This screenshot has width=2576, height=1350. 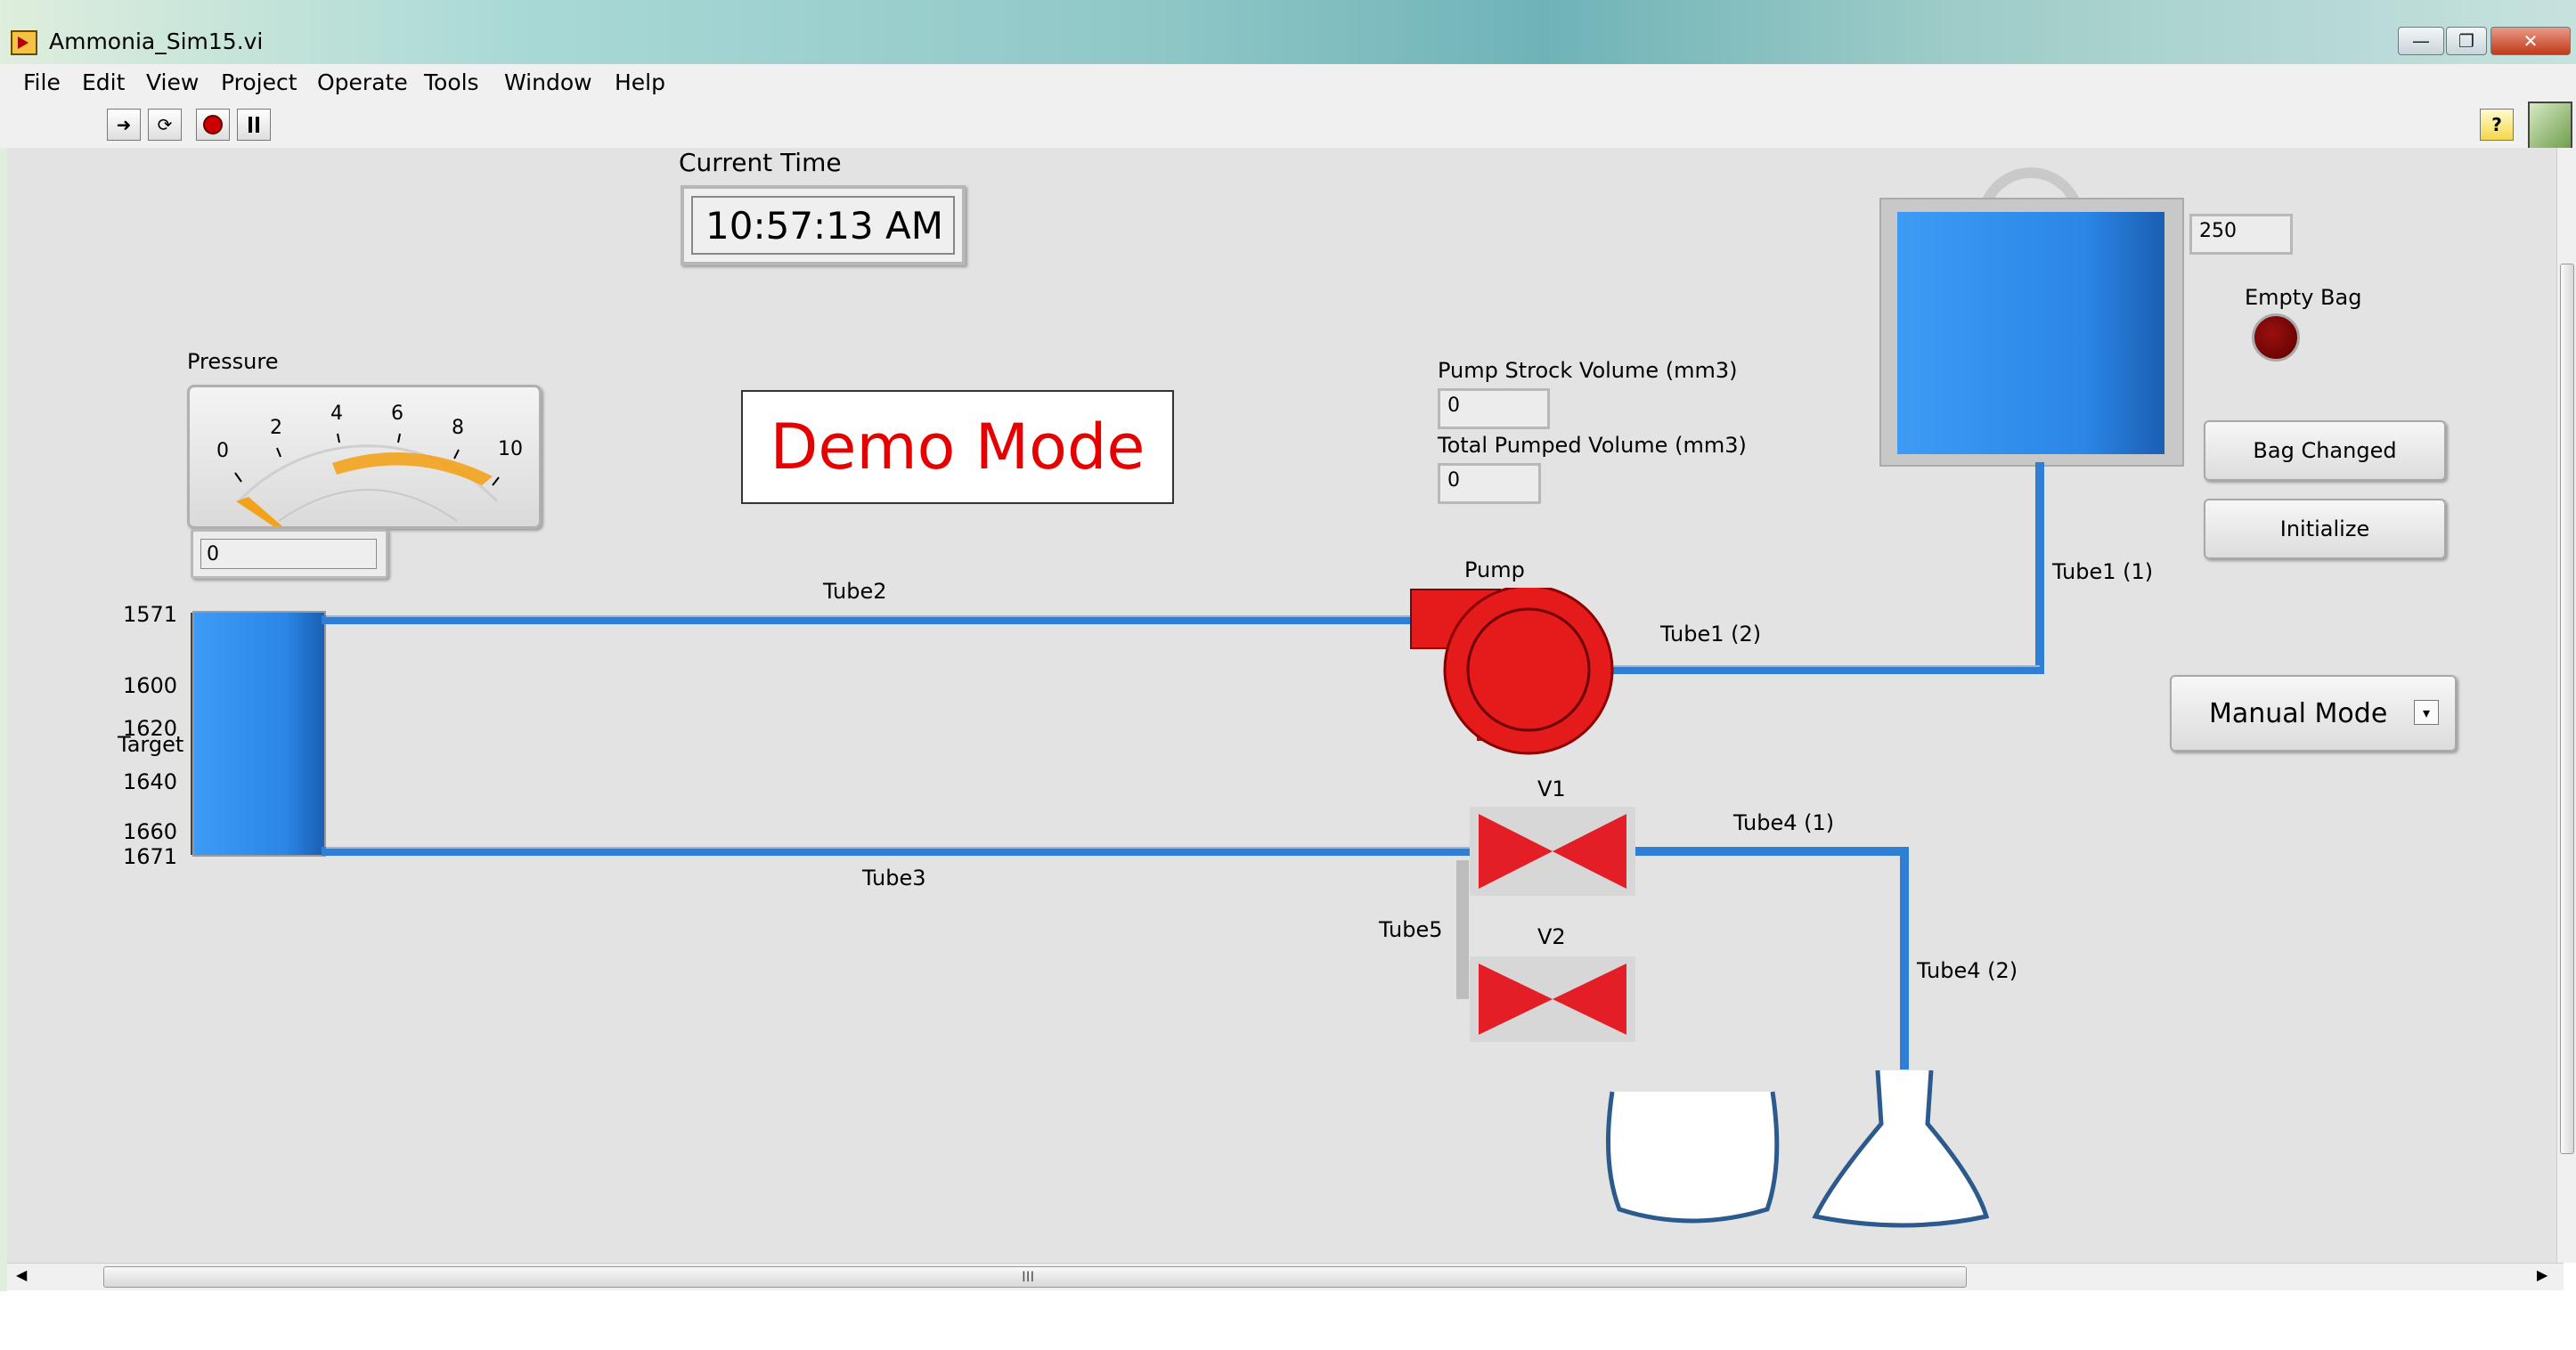 What do you see at coordinates (1593, 445) in the screenshot?
I see `total-pumped-volume-label: Total Pumped Volume (mm3)` at bounding box center [1593, 445].